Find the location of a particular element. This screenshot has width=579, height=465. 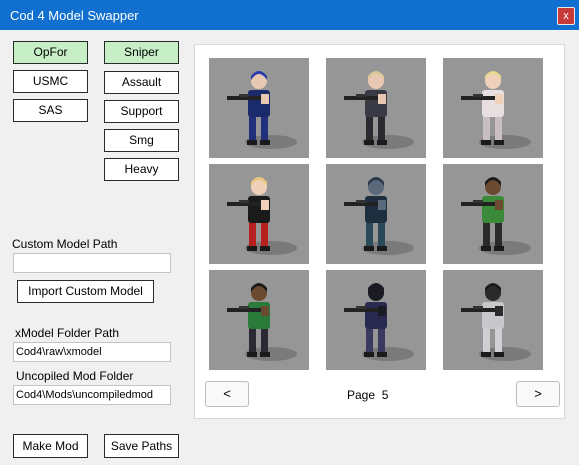

class-button-smg: Smg is located at coordinates (141, 140).